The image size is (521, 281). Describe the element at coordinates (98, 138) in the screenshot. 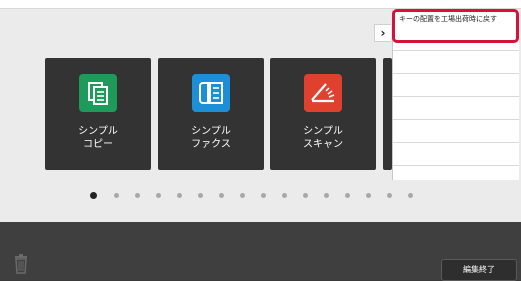

I see `tile-label: シンプル コピー` at that location.